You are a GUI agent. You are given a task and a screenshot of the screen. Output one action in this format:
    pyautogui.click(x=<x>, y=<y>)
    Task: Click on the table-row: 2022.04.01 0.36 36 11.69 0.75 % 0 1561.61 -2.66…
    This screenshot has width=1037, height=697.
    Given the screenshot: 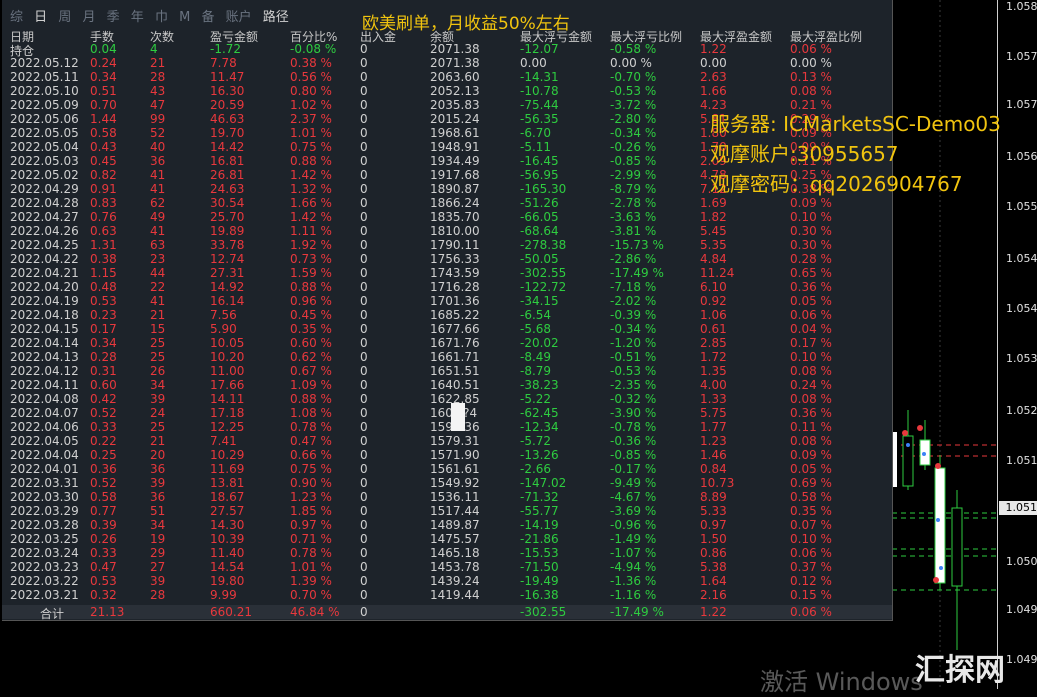 What is the action you would take?
    pyautogui.click(x=447, y=469)
    